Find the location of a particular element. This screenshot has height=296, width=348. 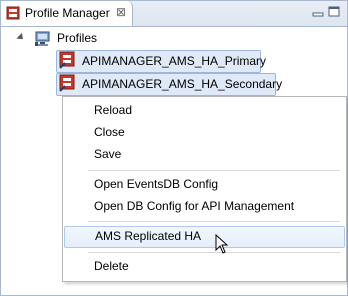

menu-item-label: Close is located at coordinates (109, 132).